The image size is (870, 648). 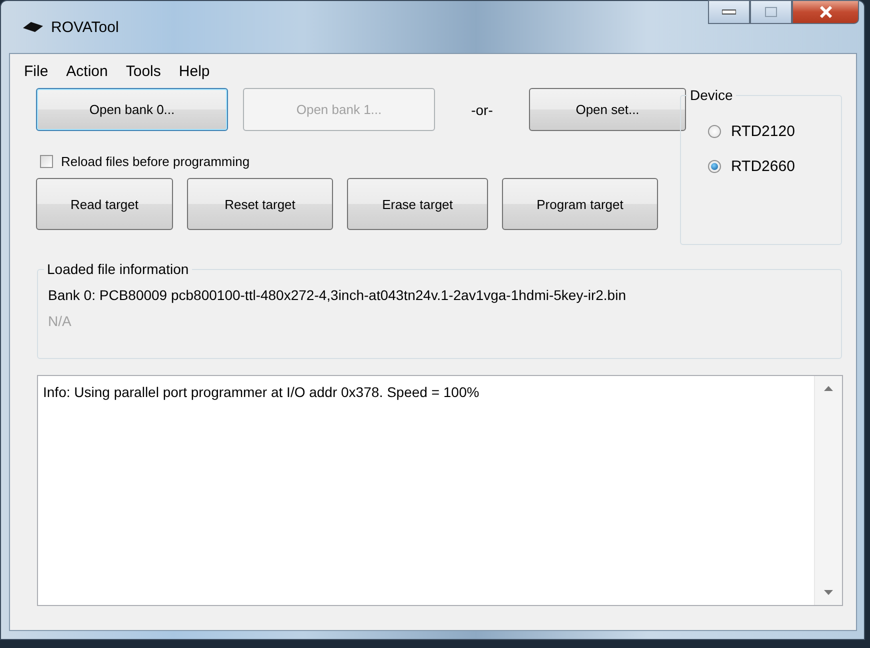 What do you see at coordinates (118, 269) in the screenshot?
I see `group-title: Loaded file information` at bounding box center [118, 269].